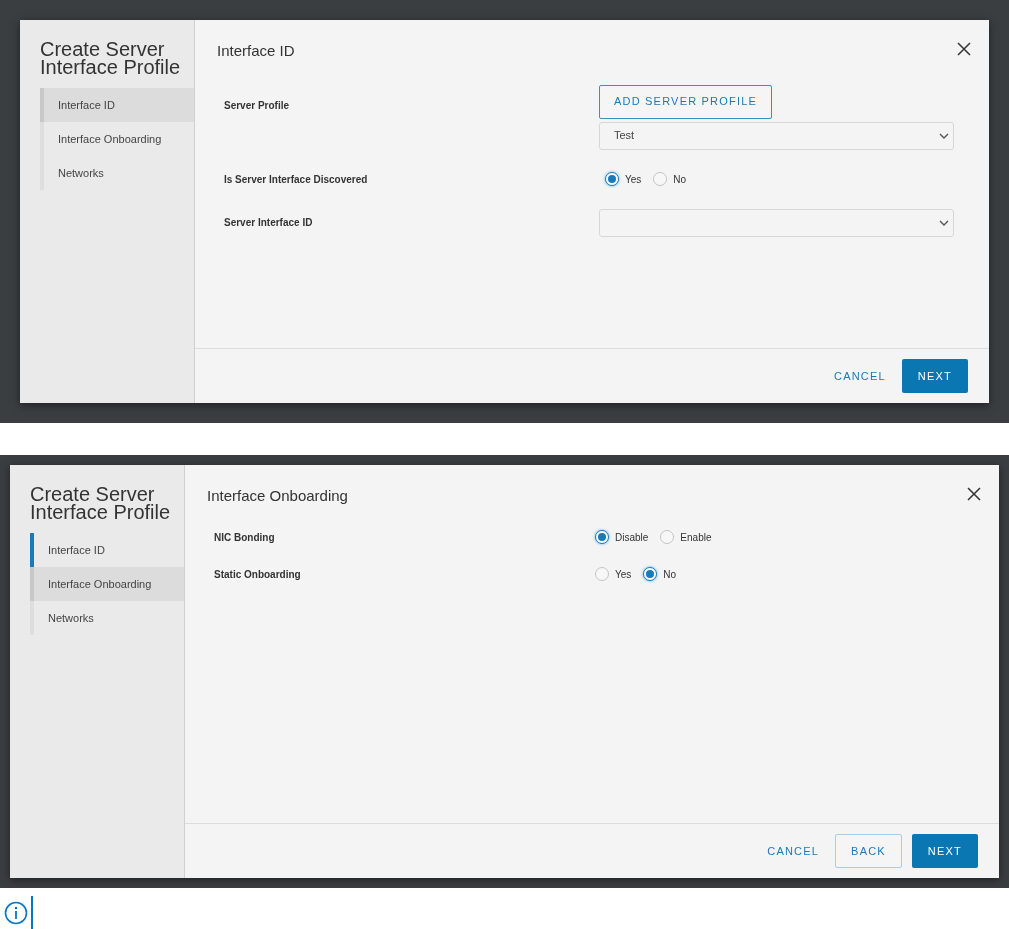  What do you see at coordinates (269, 223) in the screenshot?
I see `field-label: Server Interface ID` at bounding box center [269, 223].